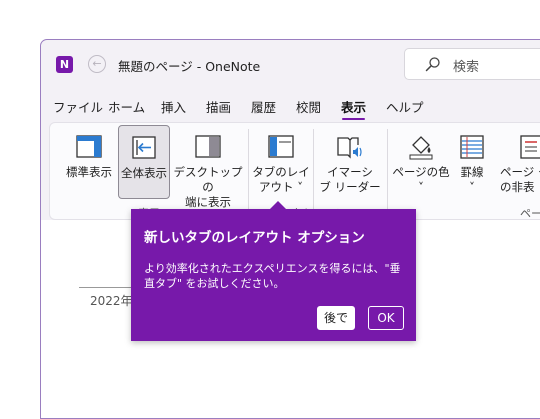  I want to click on tab-history: 履歴, so click(263, 106).